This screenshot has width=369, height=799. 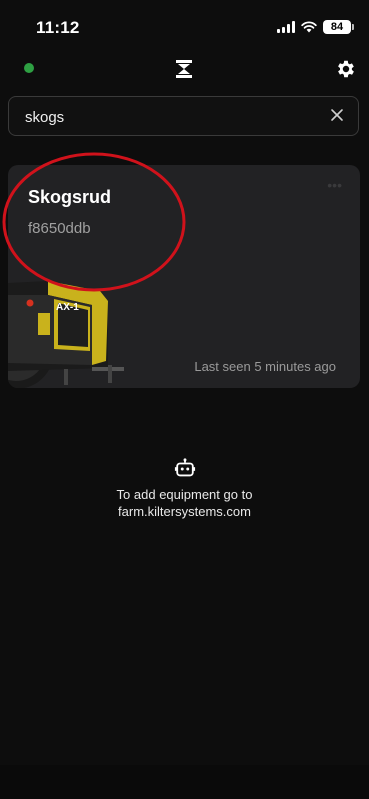 I want to click on wifi-icon, so click(x=309, y=27).